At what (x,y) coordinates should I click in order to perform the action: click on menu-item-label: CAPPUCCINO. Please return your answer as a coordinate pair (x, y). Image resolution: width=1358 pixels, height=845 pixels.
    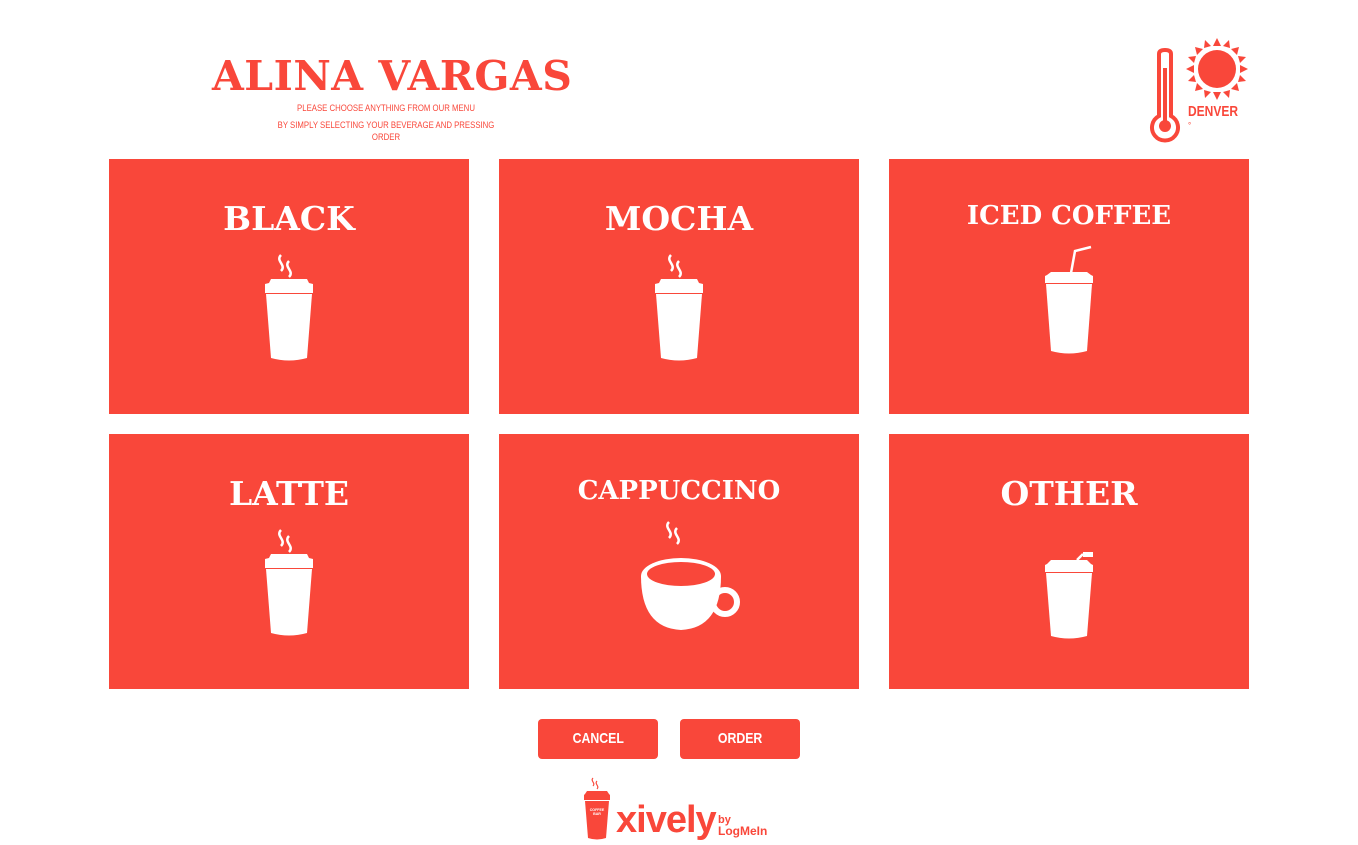
    Looking at the image, I should click on (679, 491).